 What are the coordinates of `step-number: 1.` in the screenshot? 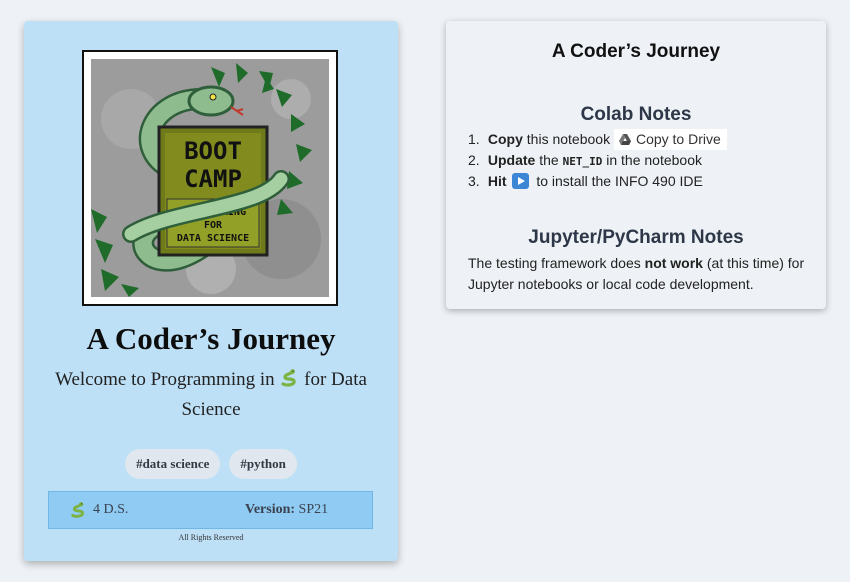 It's located at (474, 139).